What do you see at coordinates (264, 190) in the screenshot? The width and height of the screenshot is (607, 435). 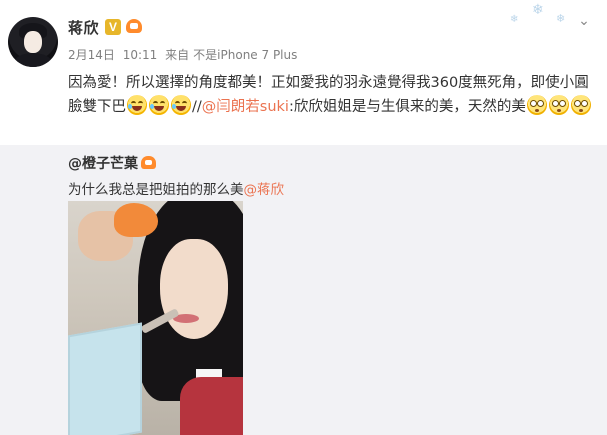 I see `mention-link: @蒋欣` at bounding box center [264, 190].